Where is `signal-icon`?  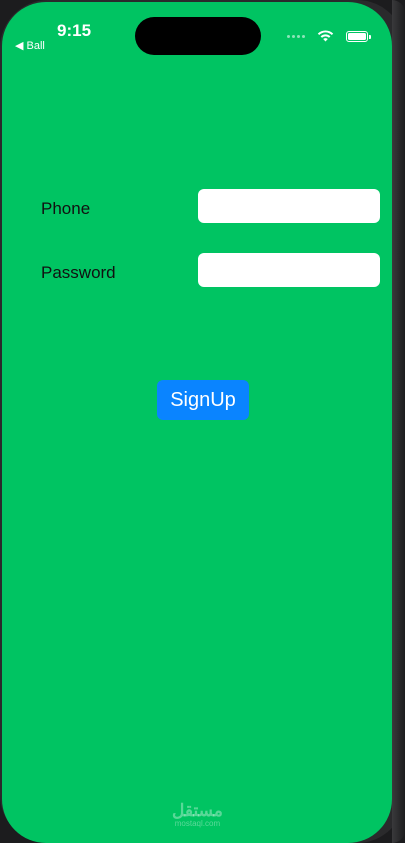
signal-icon is located at coordinates (296, 36).